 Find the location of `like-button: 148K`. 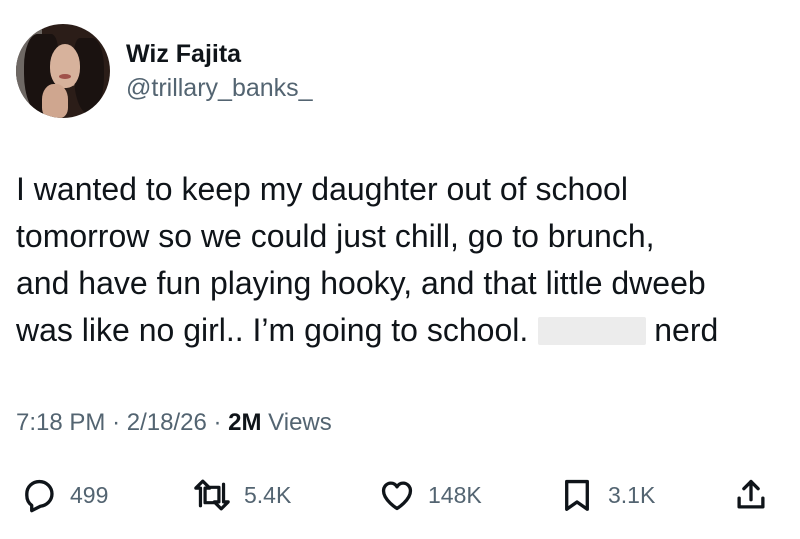

like-button: 148K is located at coordinates (430, 495).